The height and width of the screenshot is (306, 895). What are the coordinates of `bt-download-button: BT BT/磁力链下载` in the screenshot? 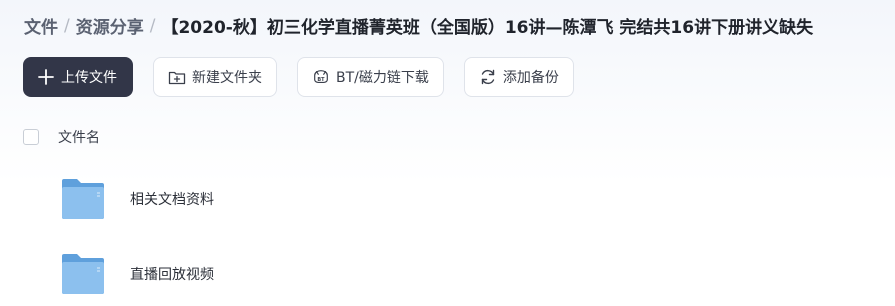 It's located at (370, 77).